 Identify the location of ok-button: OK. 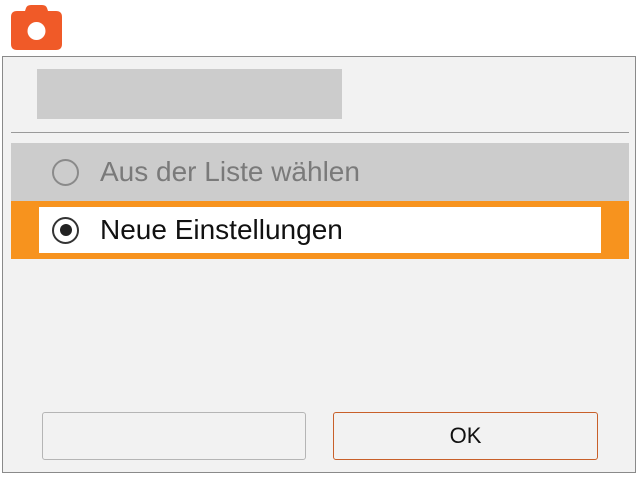
(465, 436).